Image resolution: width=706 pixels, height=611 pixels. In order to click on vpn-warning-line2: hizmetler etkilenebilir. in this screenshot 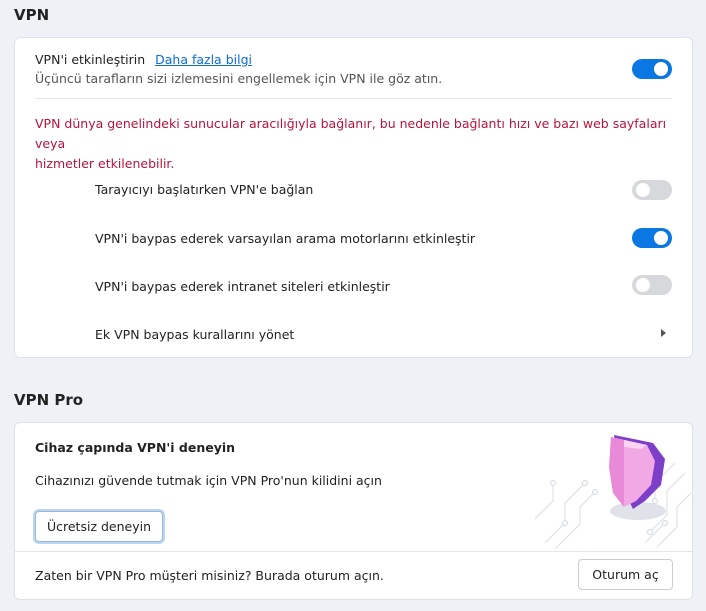, I will do `click(105, 163)`.